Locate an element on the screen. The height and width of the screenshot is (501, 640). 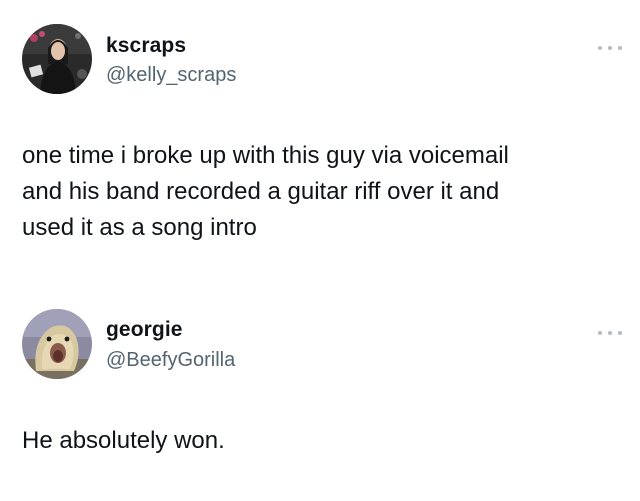
display-name: georgie is located at coordinates (144, 330).